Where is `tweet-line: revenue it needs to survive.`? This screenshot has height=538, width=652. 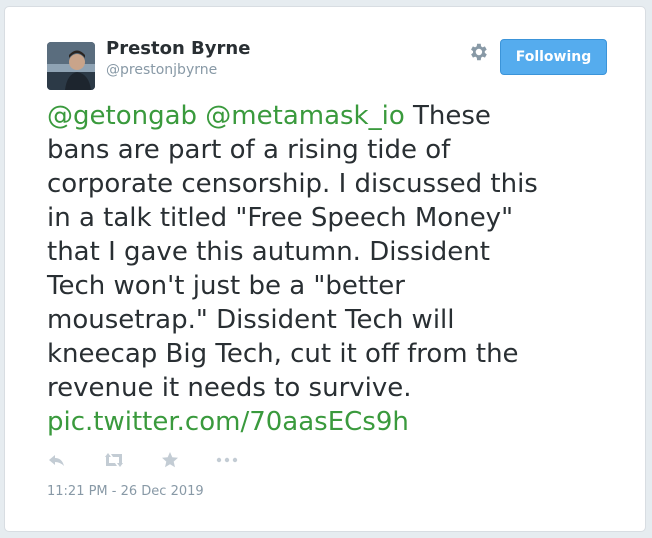
tweet-line: revenue it needs to survive. is located at coordinates (327, 388).